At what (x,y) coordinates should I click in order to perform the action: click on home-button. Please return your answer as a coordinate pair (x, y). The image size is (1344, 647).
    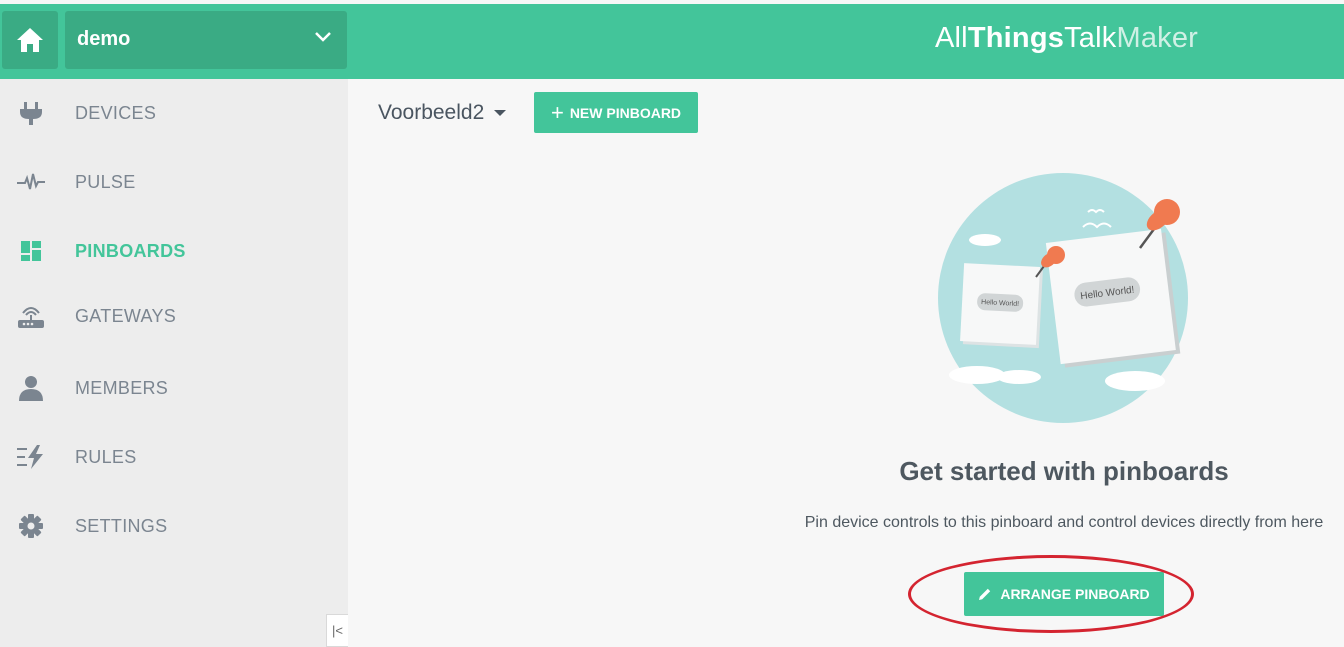
    Looking at the image, I should click on (30, 40).